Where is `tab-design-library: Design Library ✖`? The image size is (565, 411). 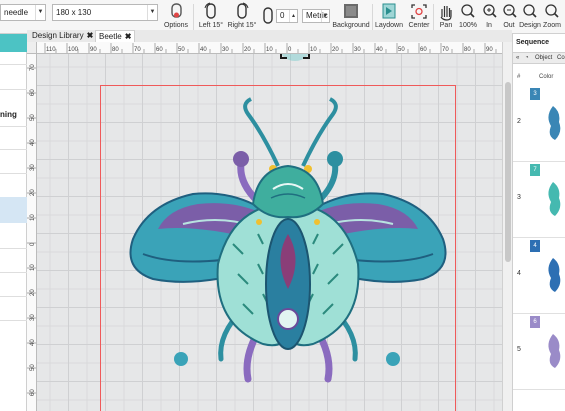
tab-design-library: Design Library ✖ is located at coordinates (62, 36).